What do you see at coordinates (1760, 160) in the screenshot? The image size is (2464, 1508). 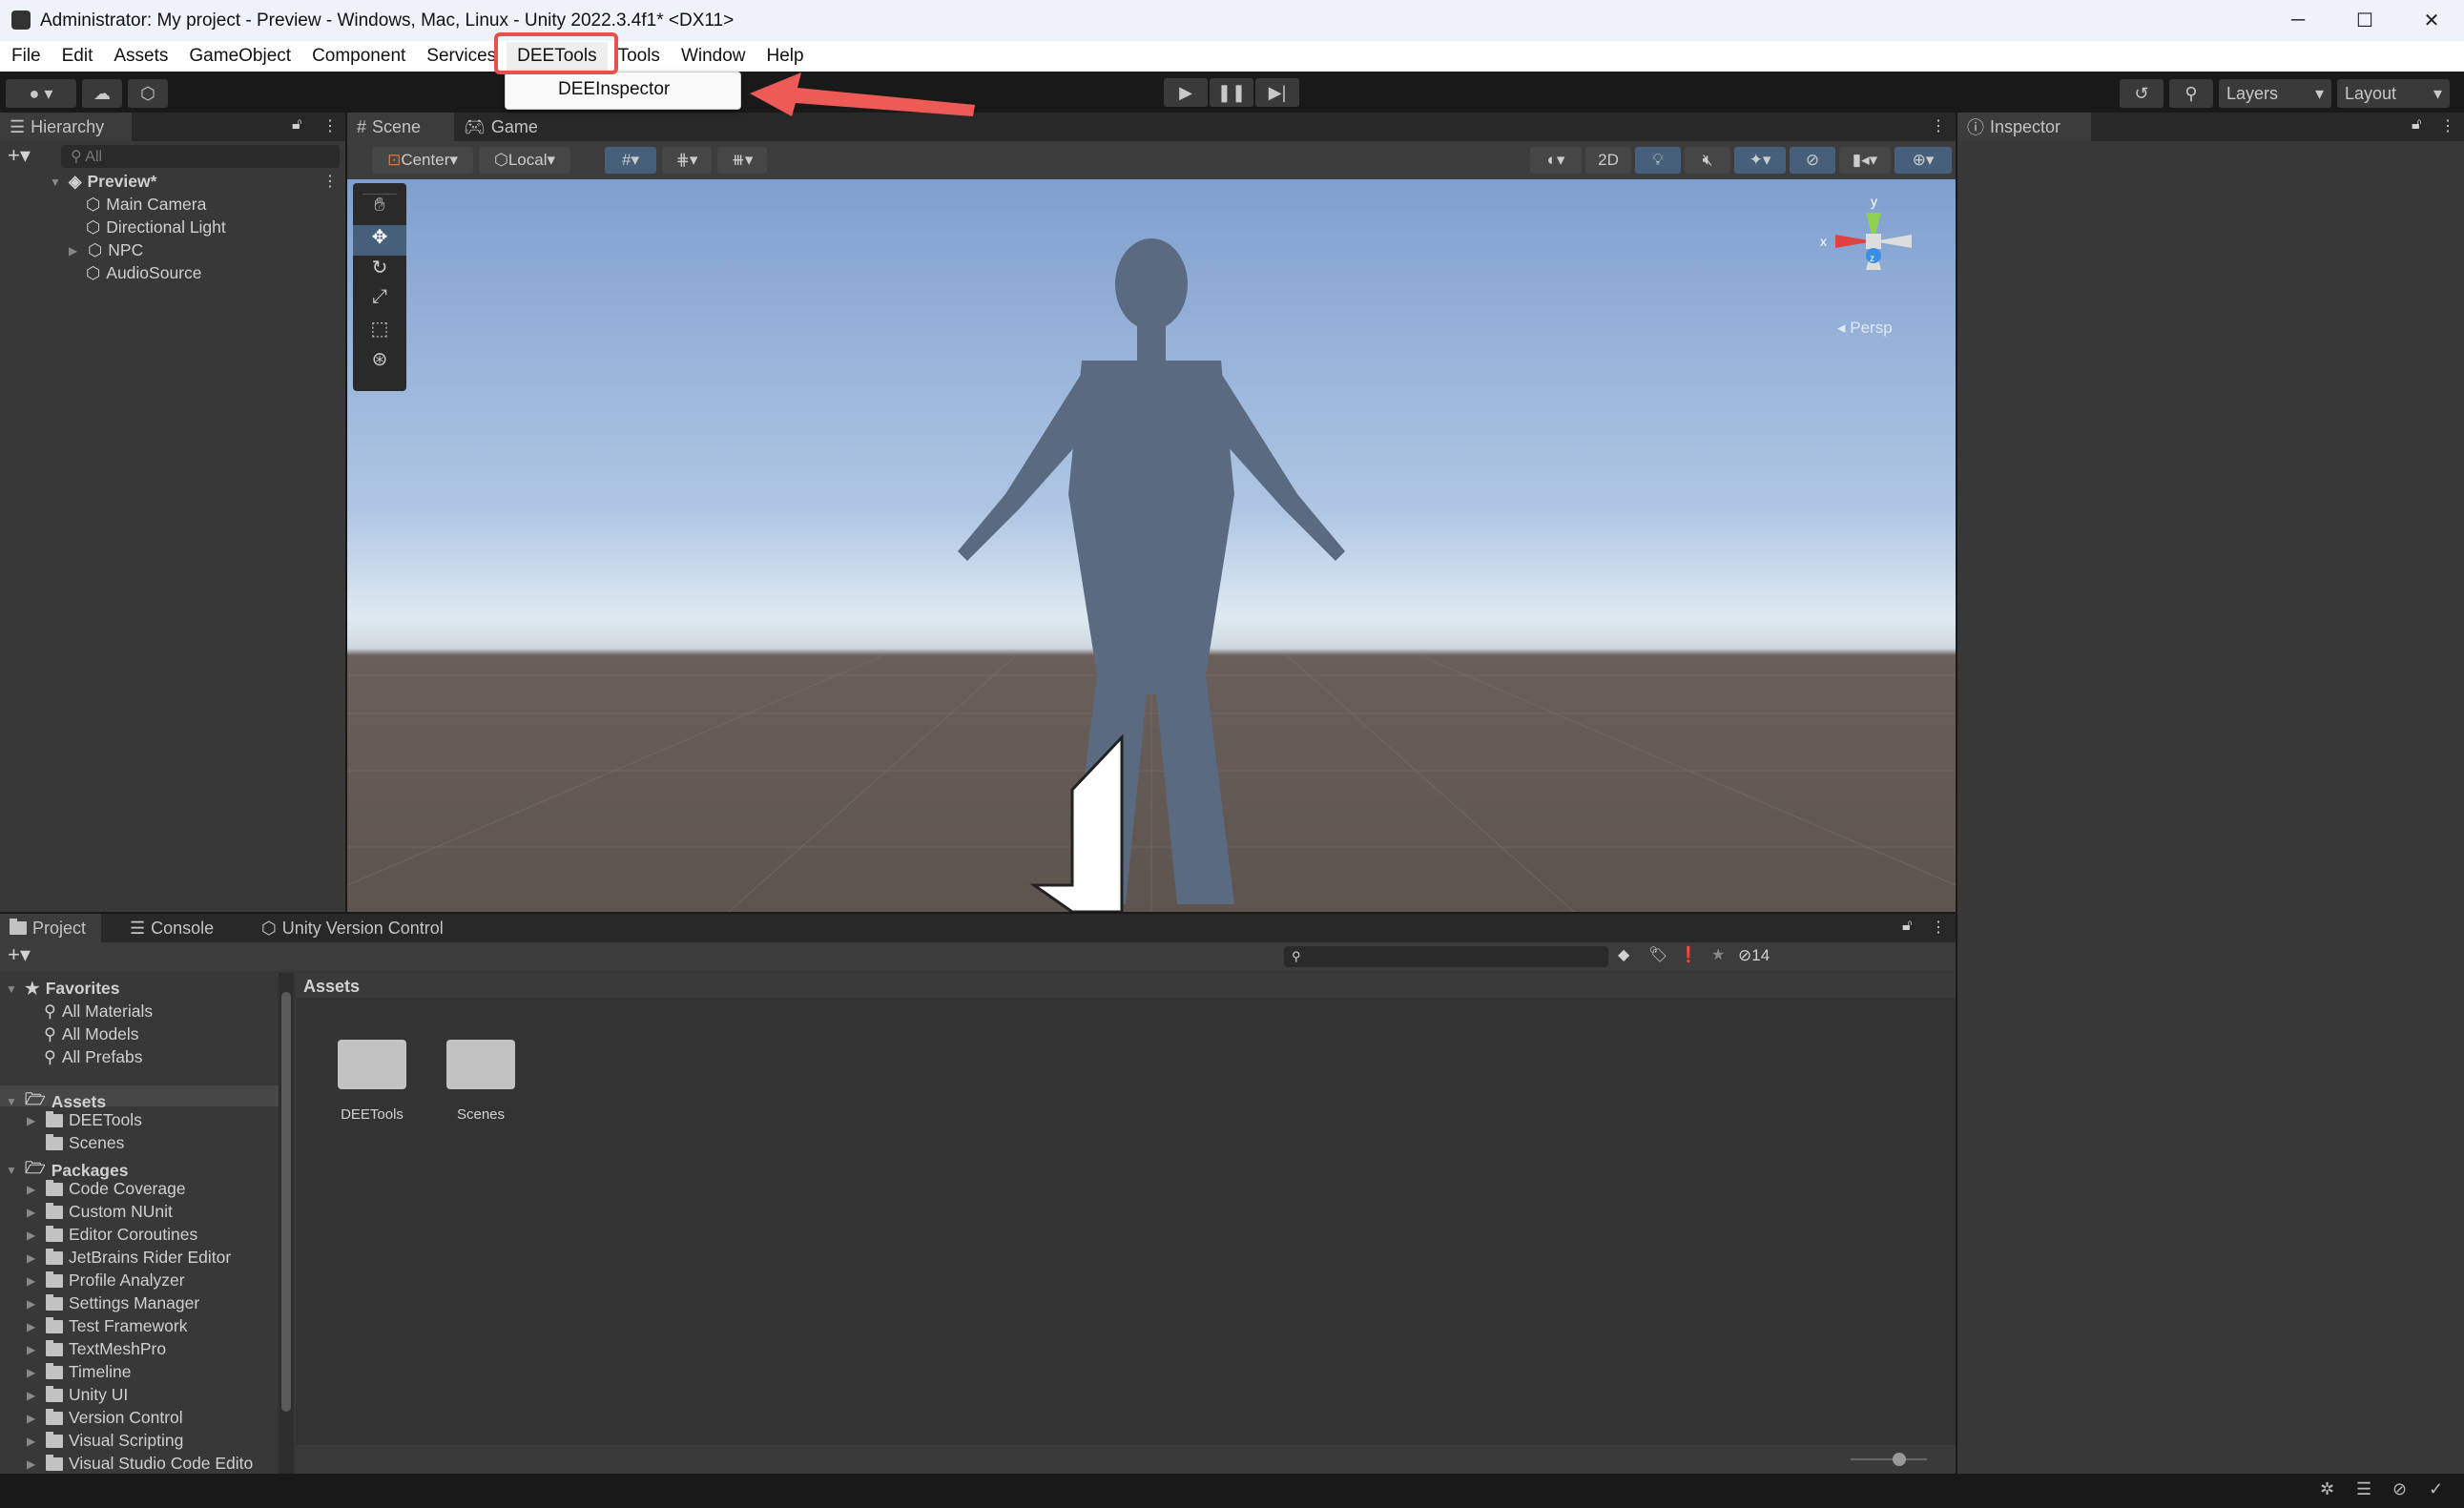 I see `effects-dropdown: ✦▾` at bounding box center [1760, 160].